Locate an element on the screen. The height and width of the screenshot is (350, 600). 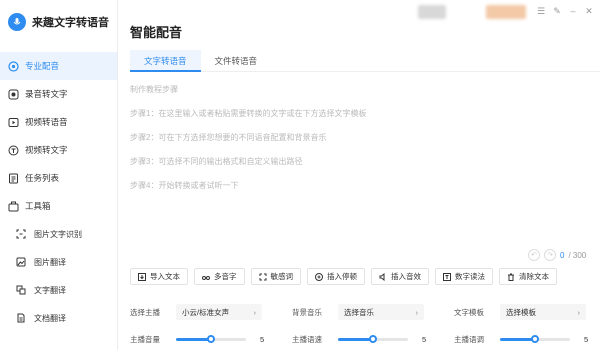
sidebar-subitem-label: 图片翻译 is located at coordinates (50, 262).